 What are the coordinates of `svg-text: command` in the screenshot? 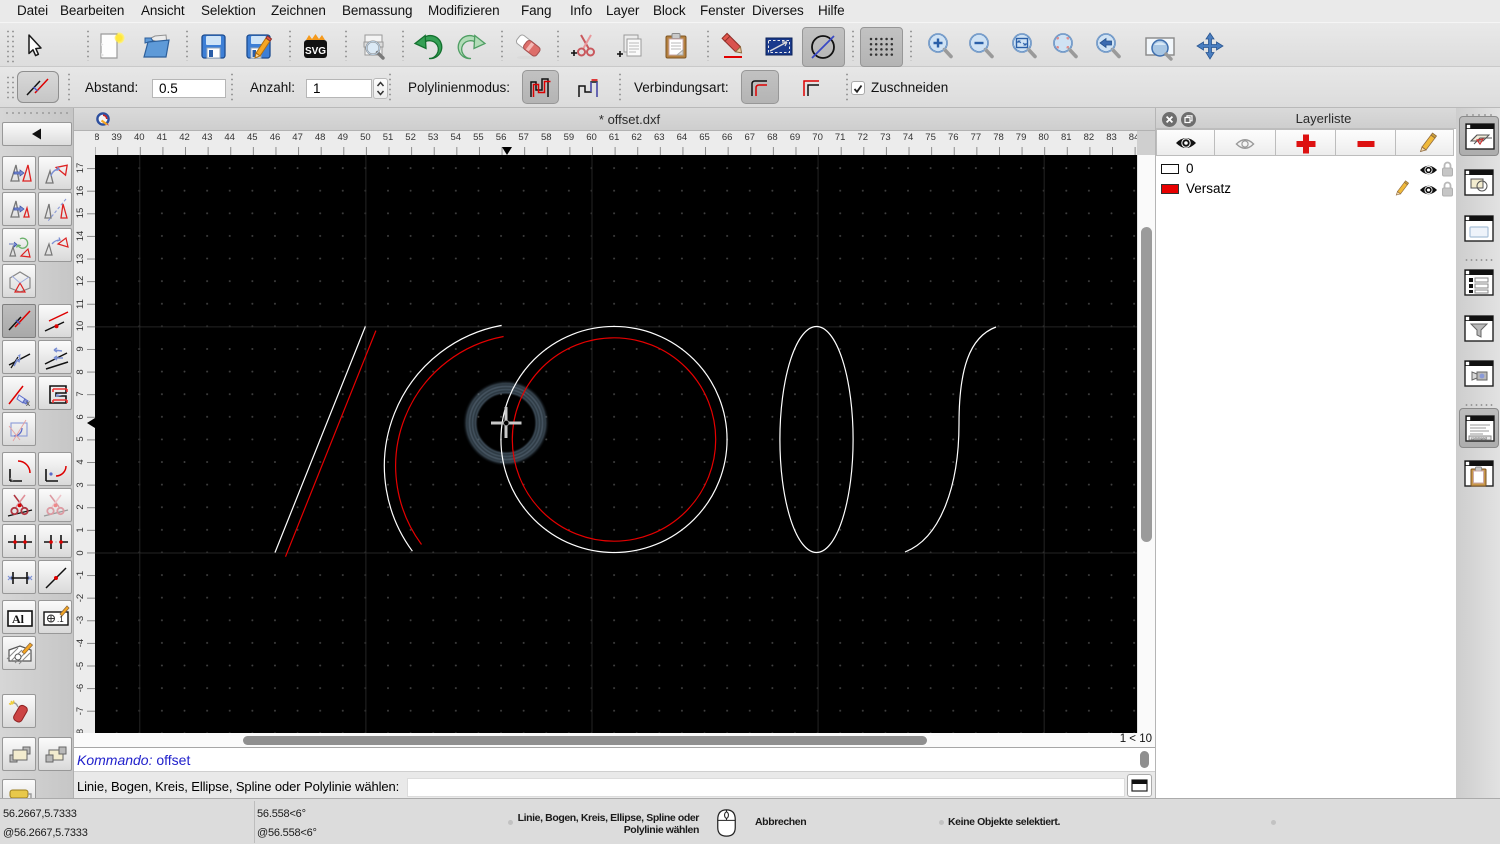 It's located at (1479, 439).